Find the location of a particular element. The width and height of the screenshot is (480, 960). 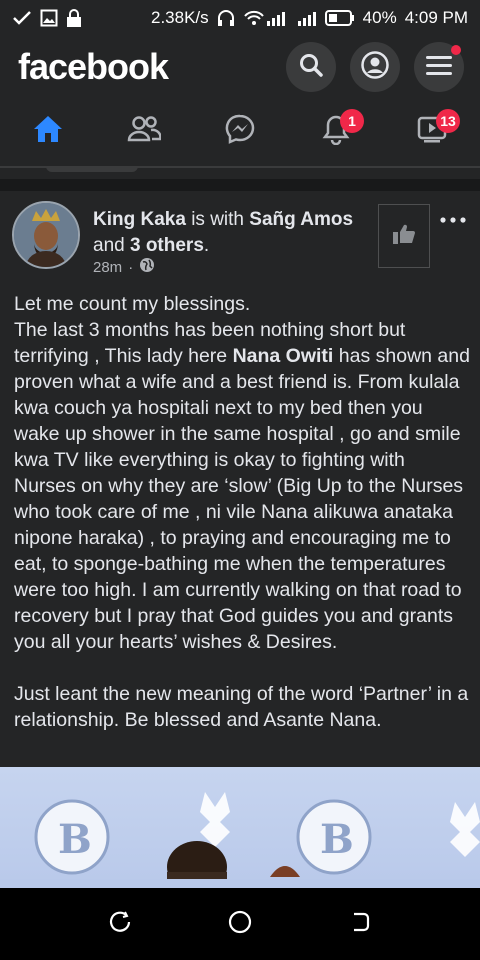

clock: 4:09 PM is located at coordinates (436, 17).